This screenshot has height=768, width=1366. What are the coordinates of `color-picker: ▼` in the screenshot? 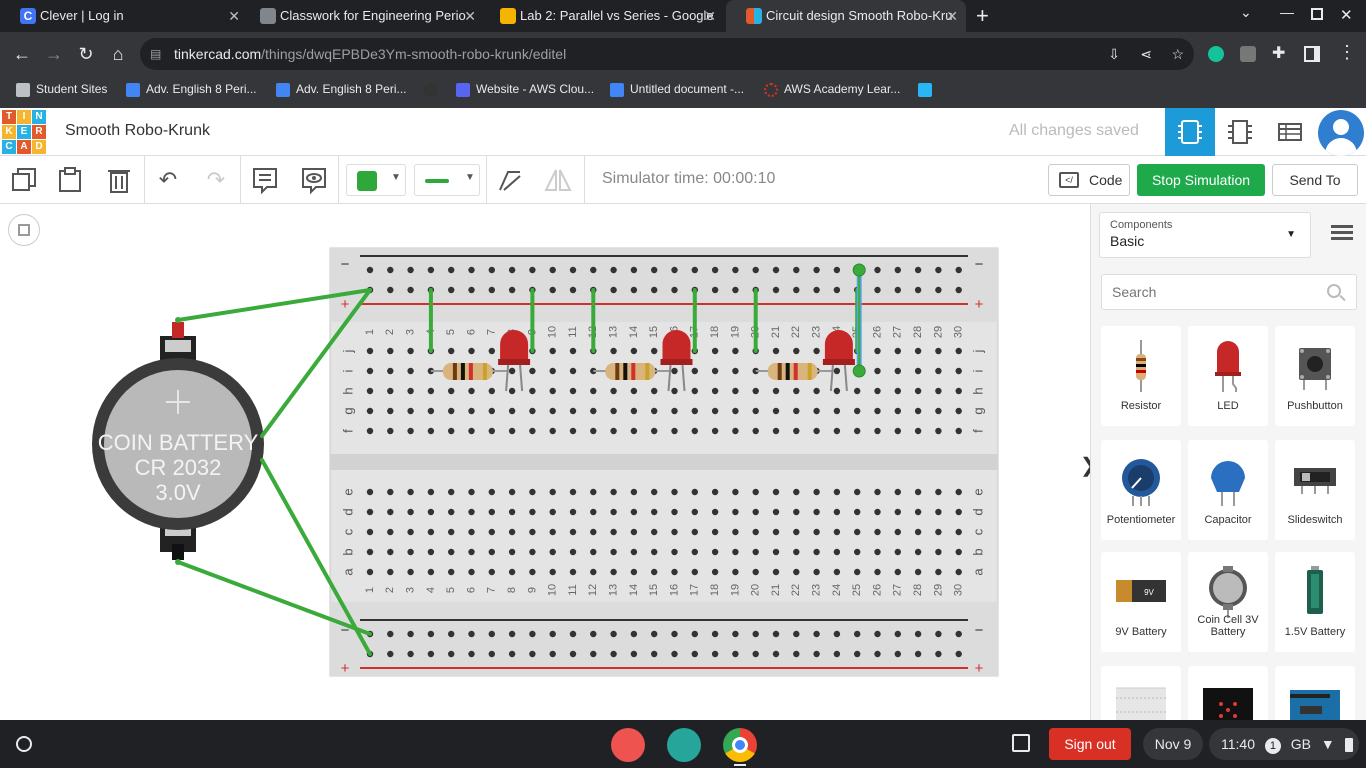 It's located at (376, 180).